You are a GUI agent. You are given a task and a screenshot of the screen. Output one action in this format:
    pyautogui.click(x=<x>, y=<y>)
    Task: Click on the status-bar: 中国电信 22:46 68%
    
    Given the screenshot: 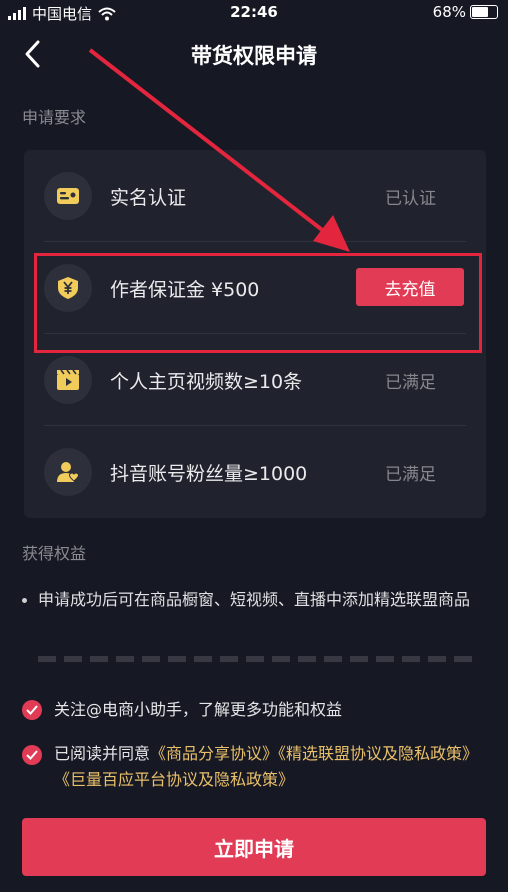 What is the action you would take?
    pyautogui.click(x=254, y=13)
    